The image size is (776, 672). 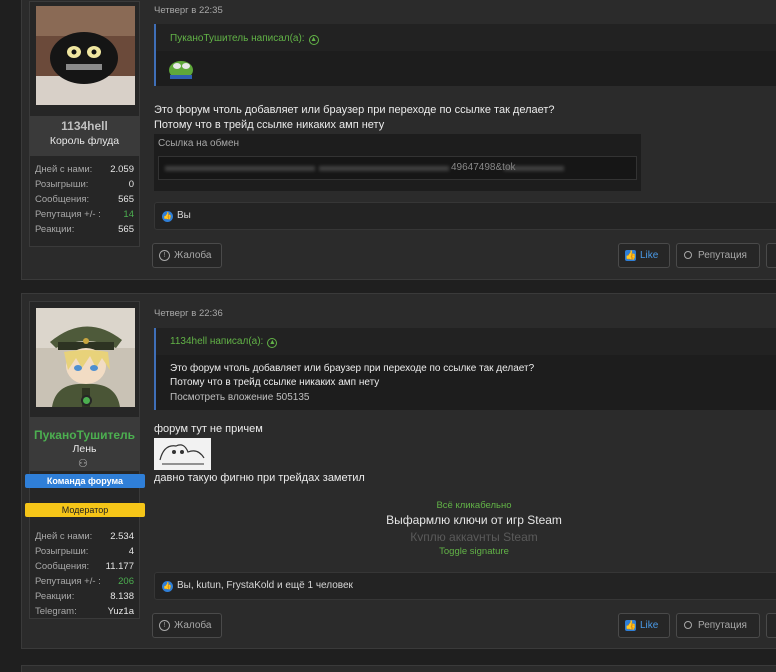 What do you see at coordinates (217, 341) in the screenshot?
I see `quote-author-label: 1134hell написал(а):` at bounding box center [217, 341].